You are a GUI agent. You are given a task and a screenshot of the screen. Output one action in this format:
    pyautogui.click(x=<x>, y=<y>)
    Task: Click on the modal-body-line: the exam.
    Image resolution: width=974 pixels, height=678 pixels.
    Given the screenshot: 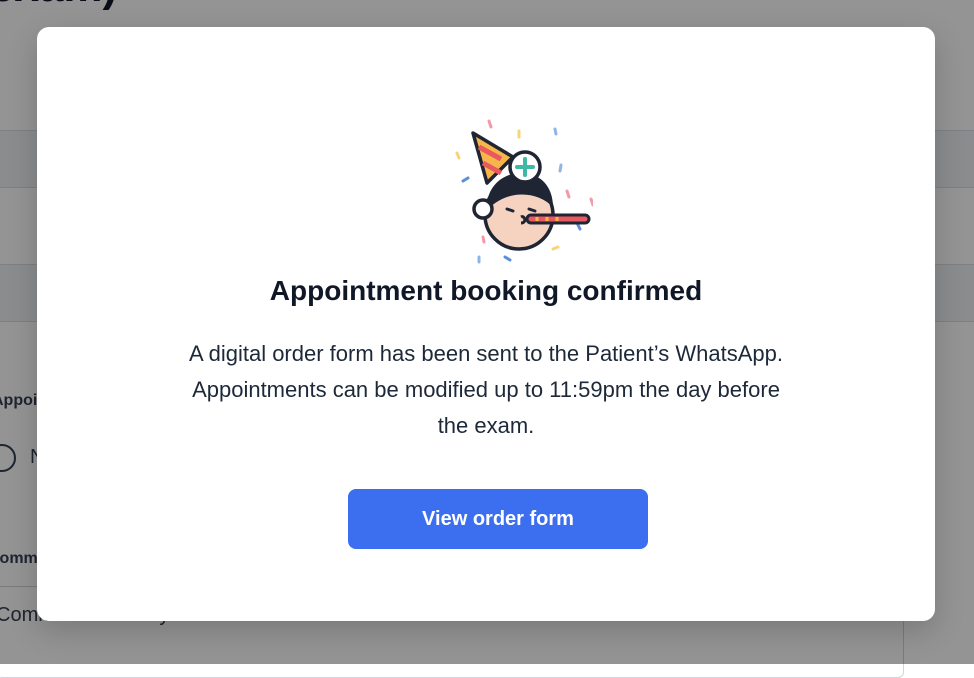 What is the action you would take?
    pyautogui.click(x=486, y=425)
    